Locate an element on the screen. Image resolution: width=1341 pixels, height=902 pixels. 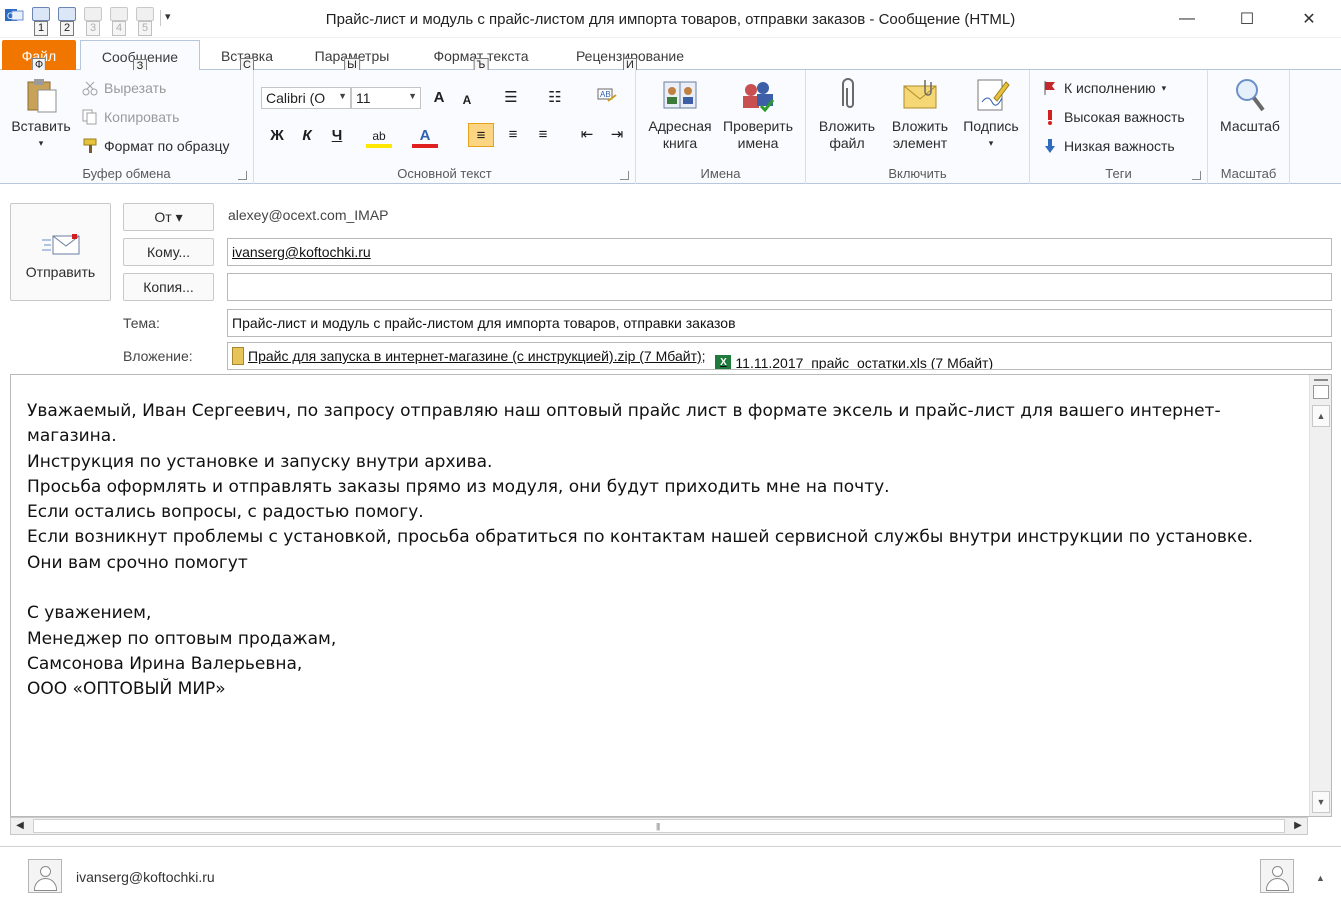
attach-item-label: Вложить элемент is located at coordinates (920, 134).